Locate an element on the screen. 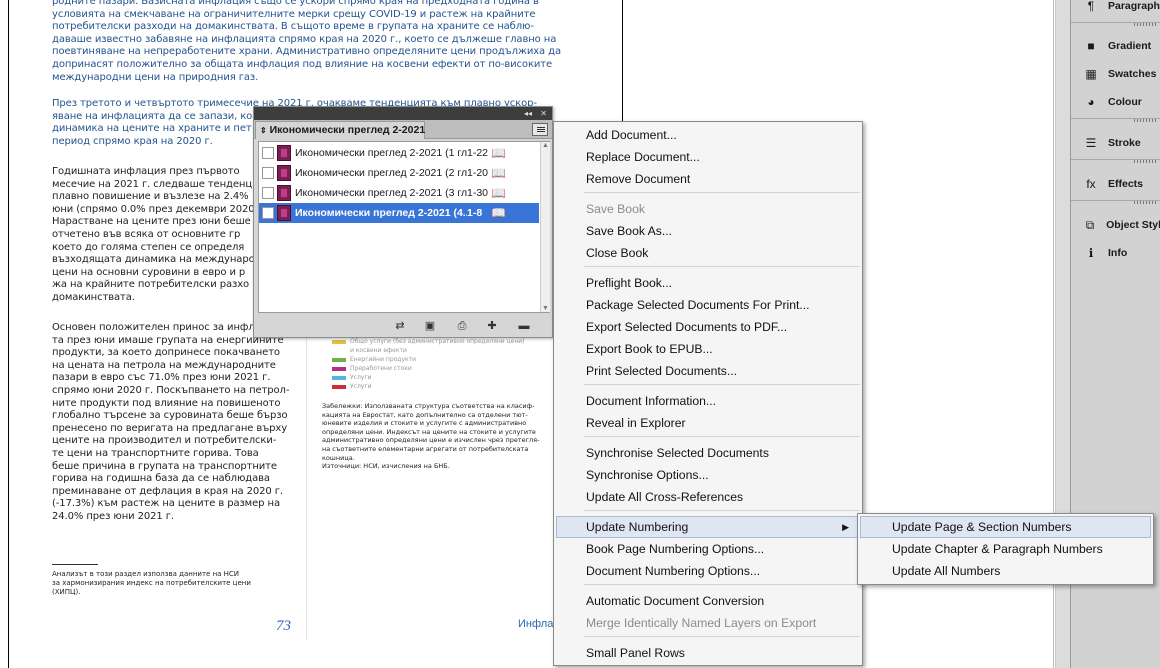 This screenshot has width=1160, height=668. close-panel-icon: ✕ is located at coordinates (543, 113).